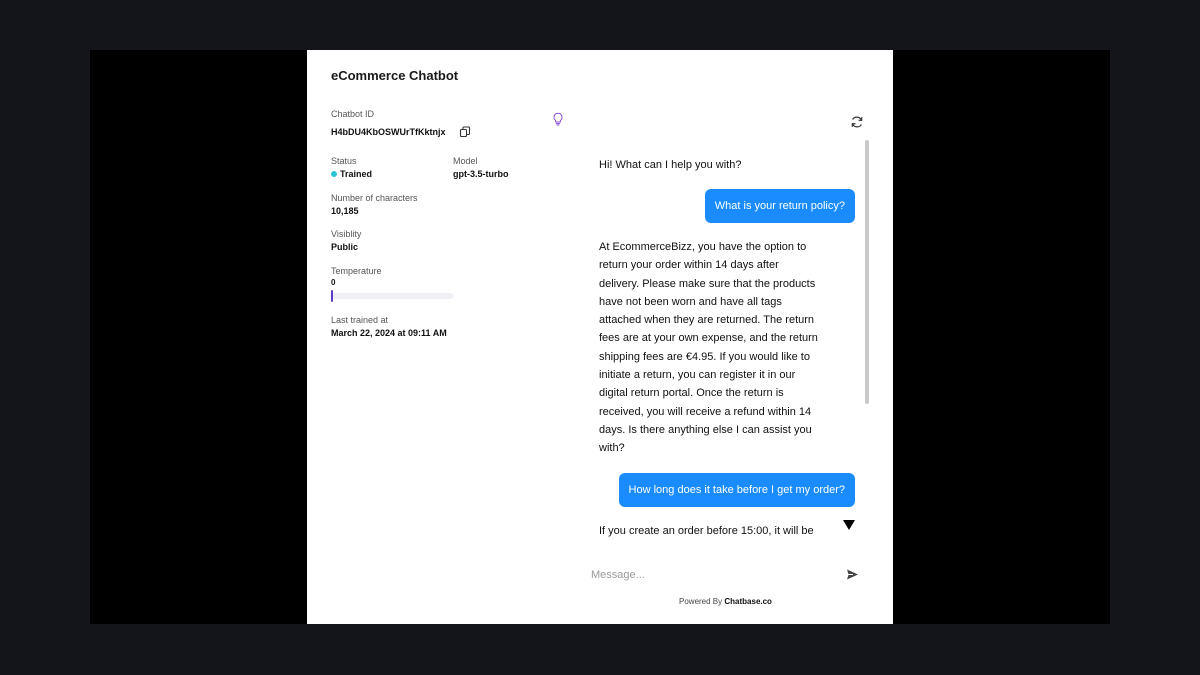 The image size is (1200, 675). What do you see at coordinates (332, 296) in the screenshot?
I see `temperature-bar-fill` at bounding box center [332, 296].